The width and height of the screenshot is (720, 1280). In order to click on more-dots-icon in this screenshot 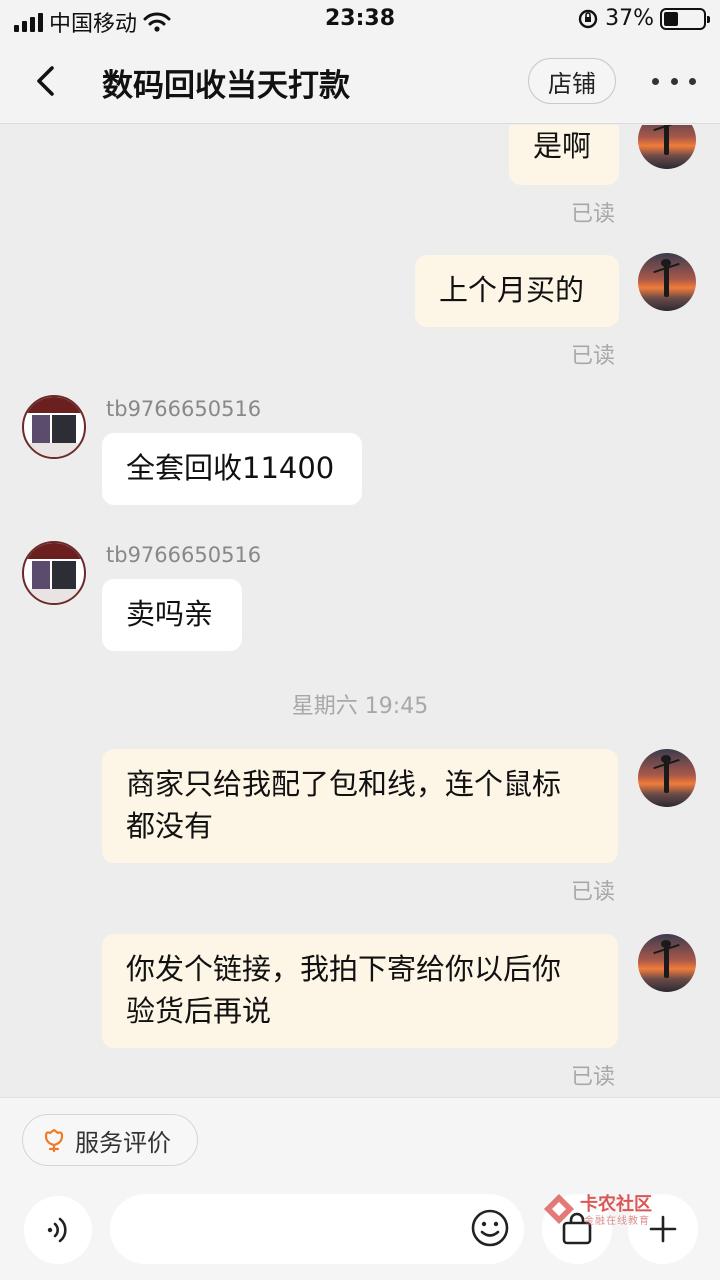, I will do `click(674, 81)`.